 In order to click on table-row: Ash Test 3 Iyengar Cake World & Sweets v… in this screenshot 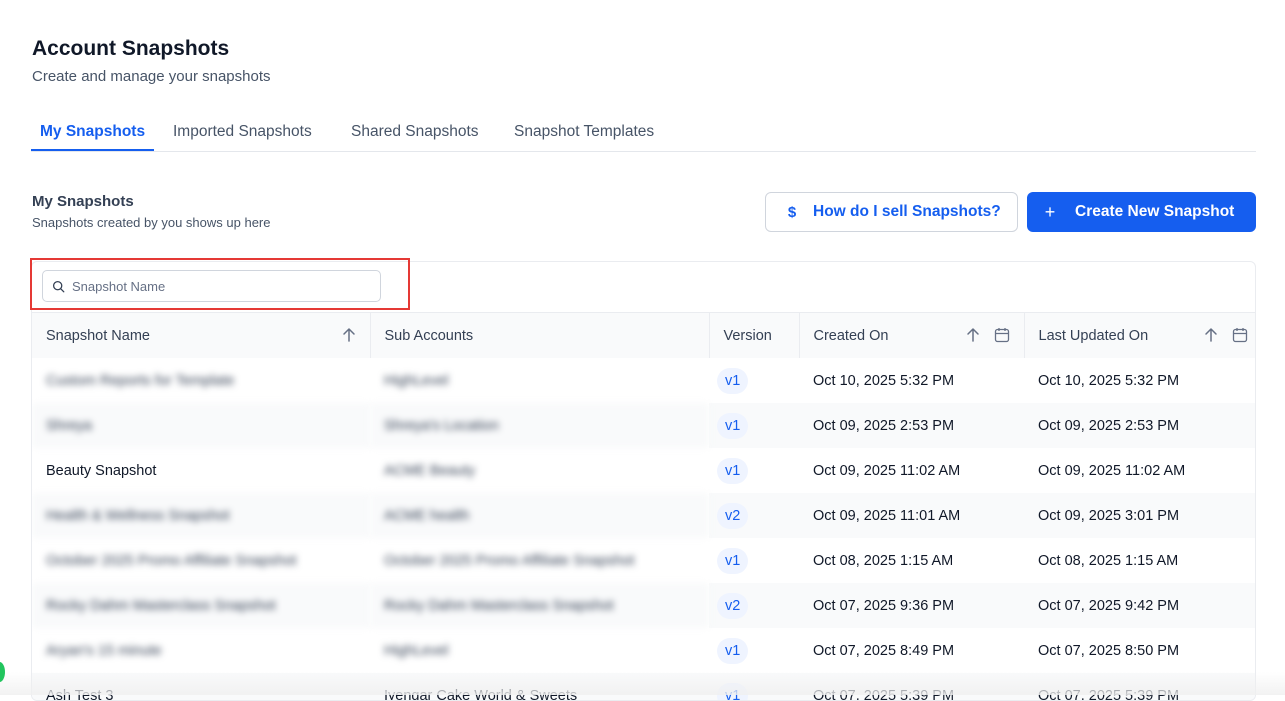, I will do `click(644, 687)`.